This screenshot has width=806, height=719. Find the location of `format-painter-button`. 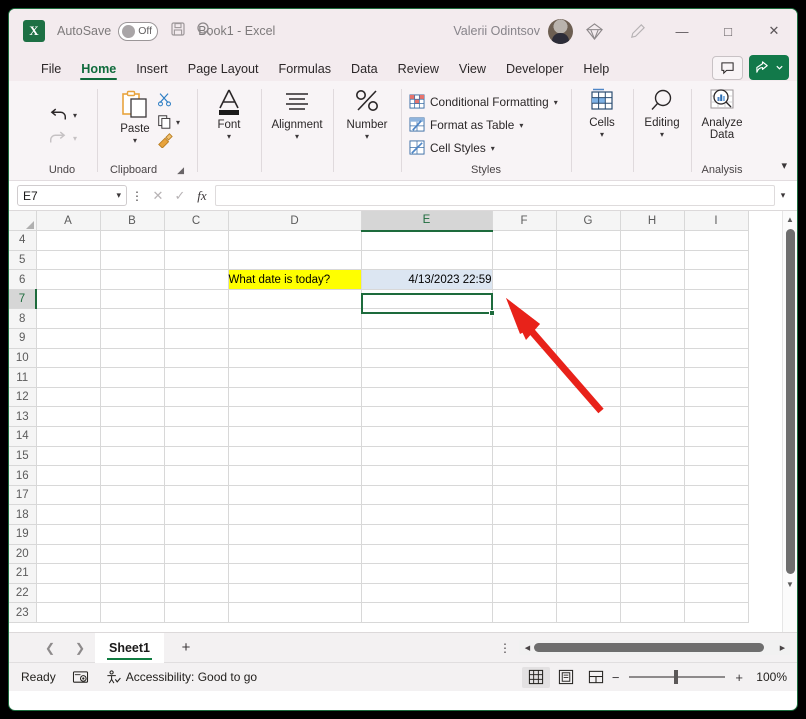

format-painter-button is located at coordinates (168, 142).